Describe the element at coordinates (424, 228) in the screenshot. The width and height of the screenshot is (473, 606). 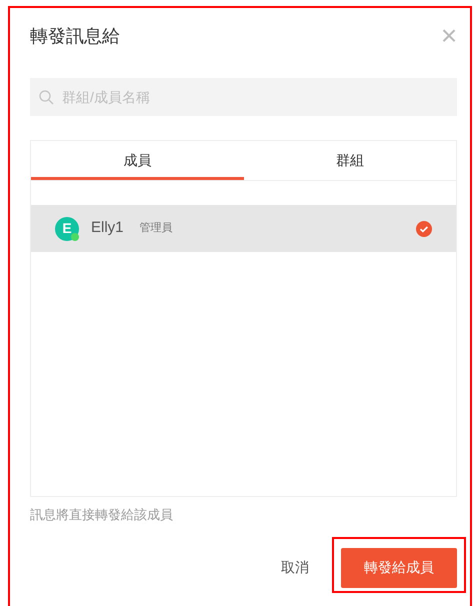
I see `check-icon` at that location.